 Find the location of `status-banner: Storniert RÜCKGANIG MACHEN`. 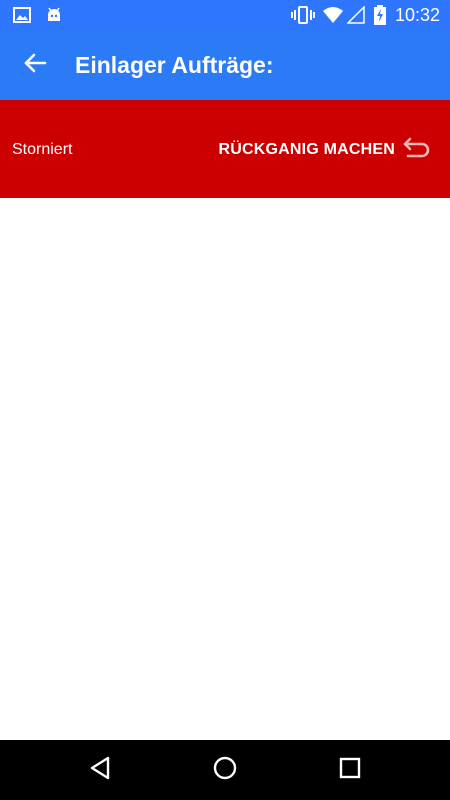

status-banner: Storniert RÜCKGANIG MACHEN is located at coordinates (225, 149).